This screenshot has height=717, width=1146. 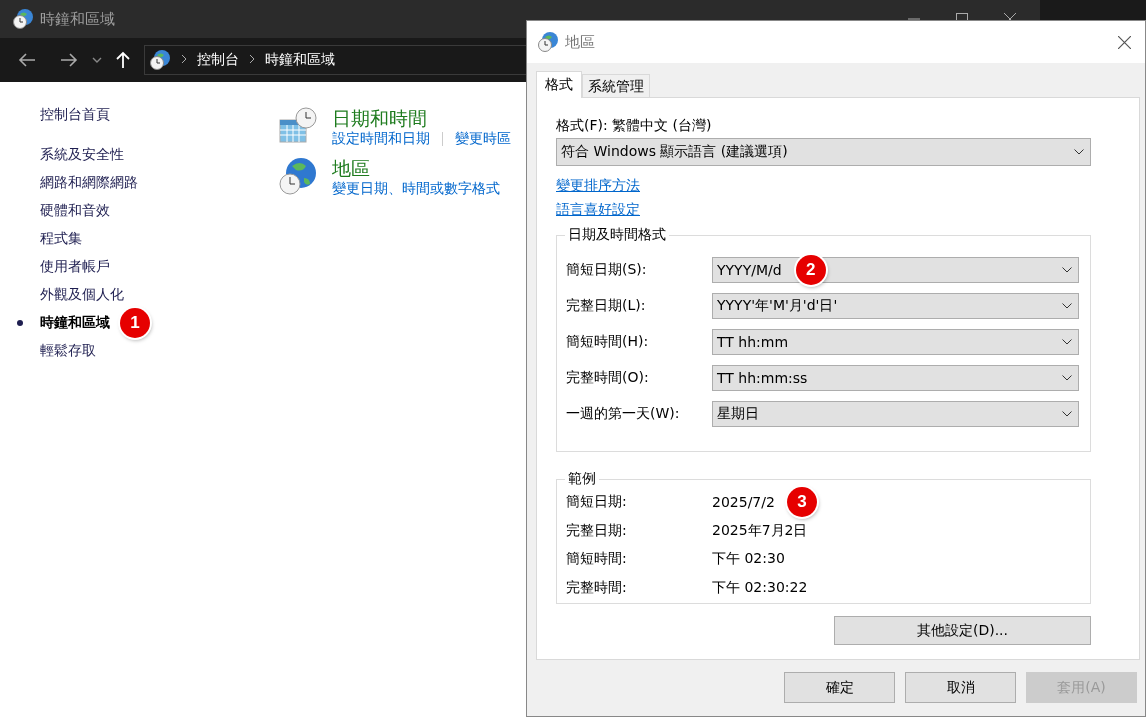 I want to click on back-arrow-icon, so click(x=27, y=60).